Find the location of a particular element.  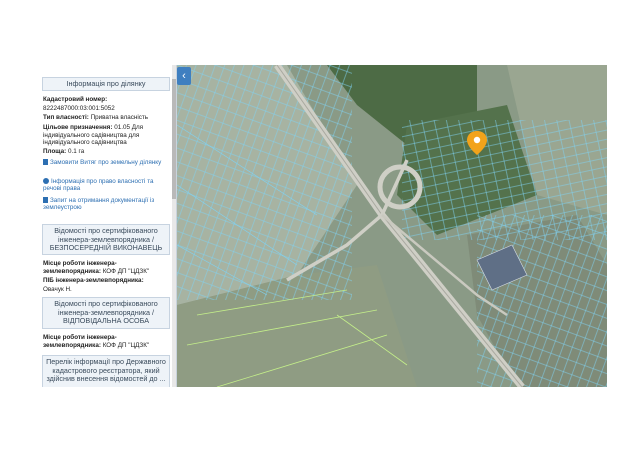

ownership-row: Тип власності: Приватна власність is located at coordinates (96, 117).